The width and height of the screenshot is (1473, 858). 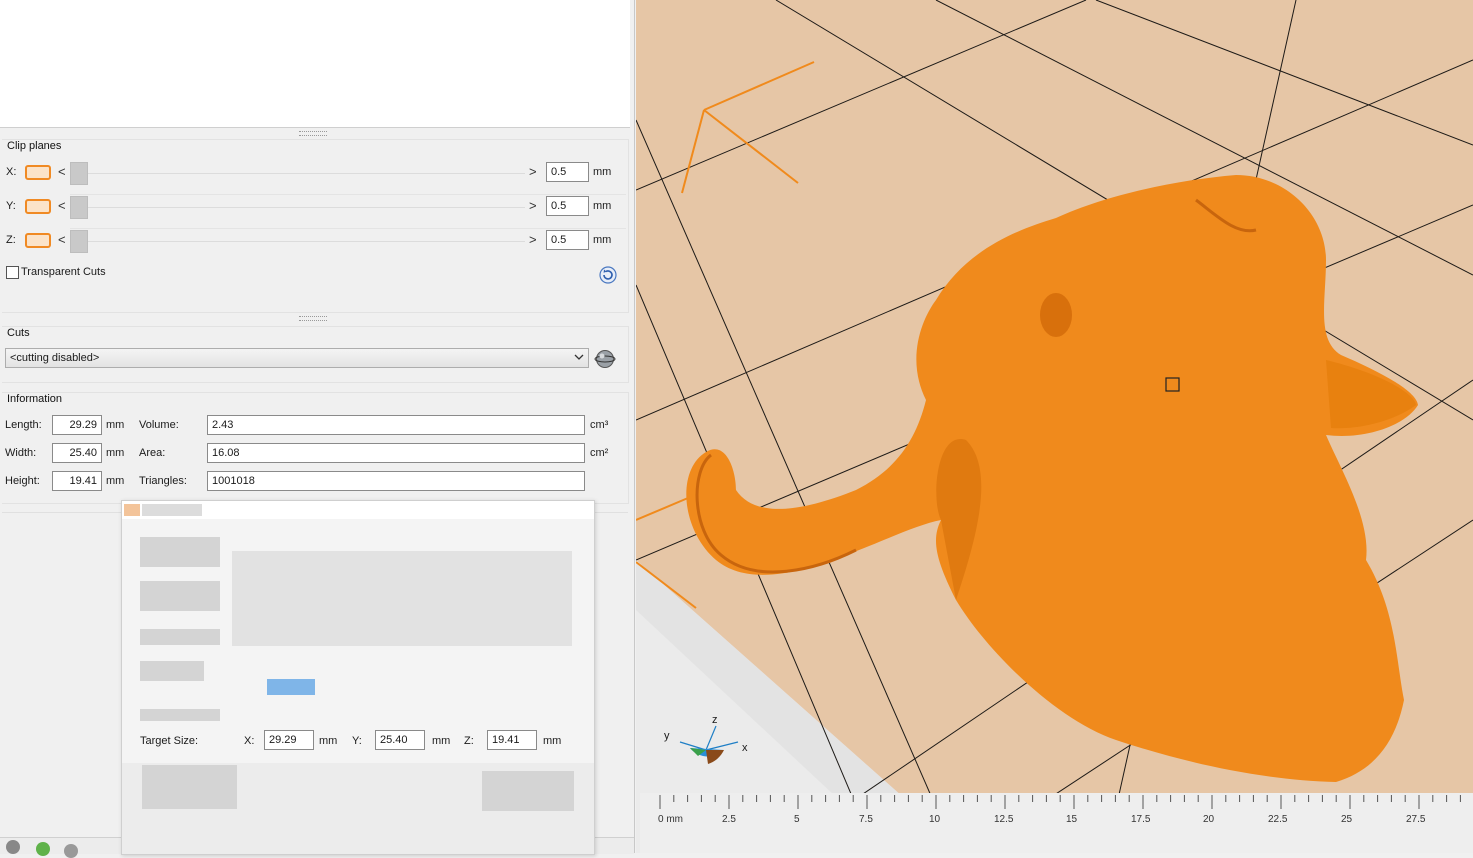 I want to click on target-y-label: Y:, so click(x=357, y=741).